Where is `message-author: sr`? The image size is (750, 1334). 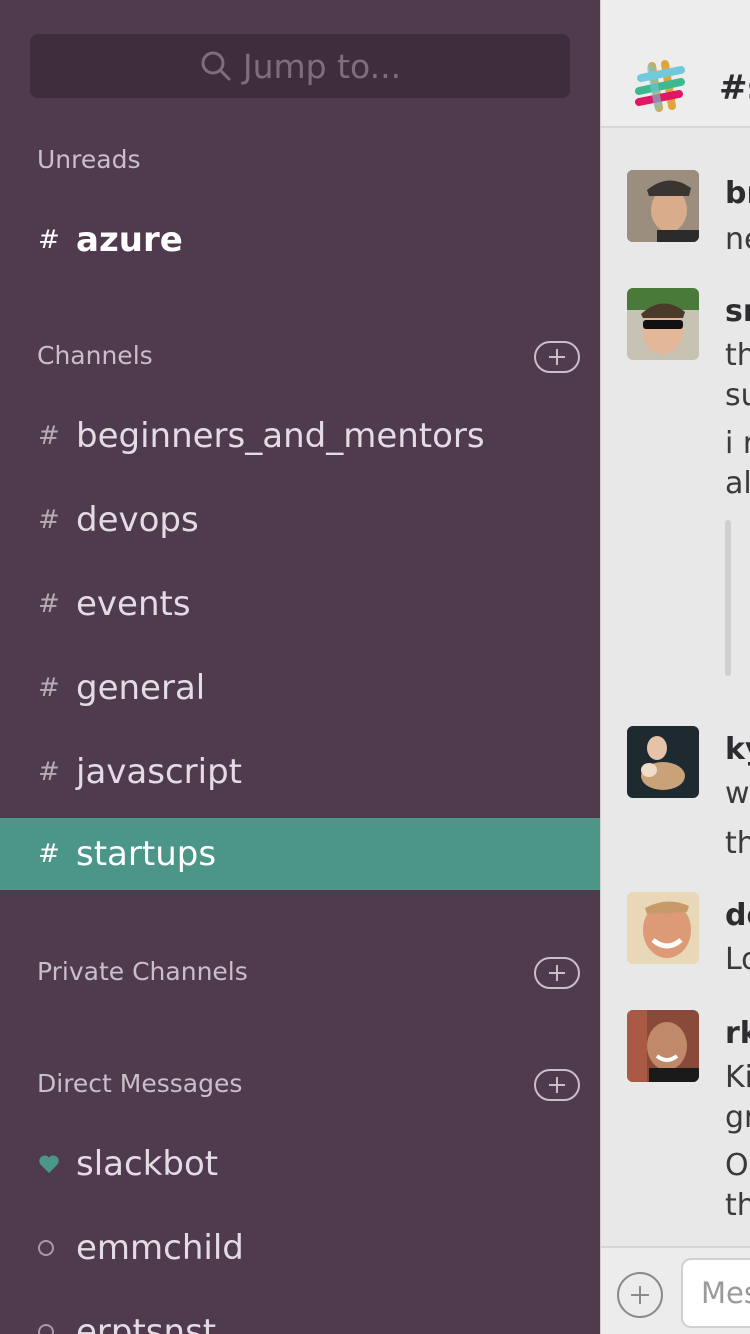
message-author: sr is located at coordinates (737, 311).